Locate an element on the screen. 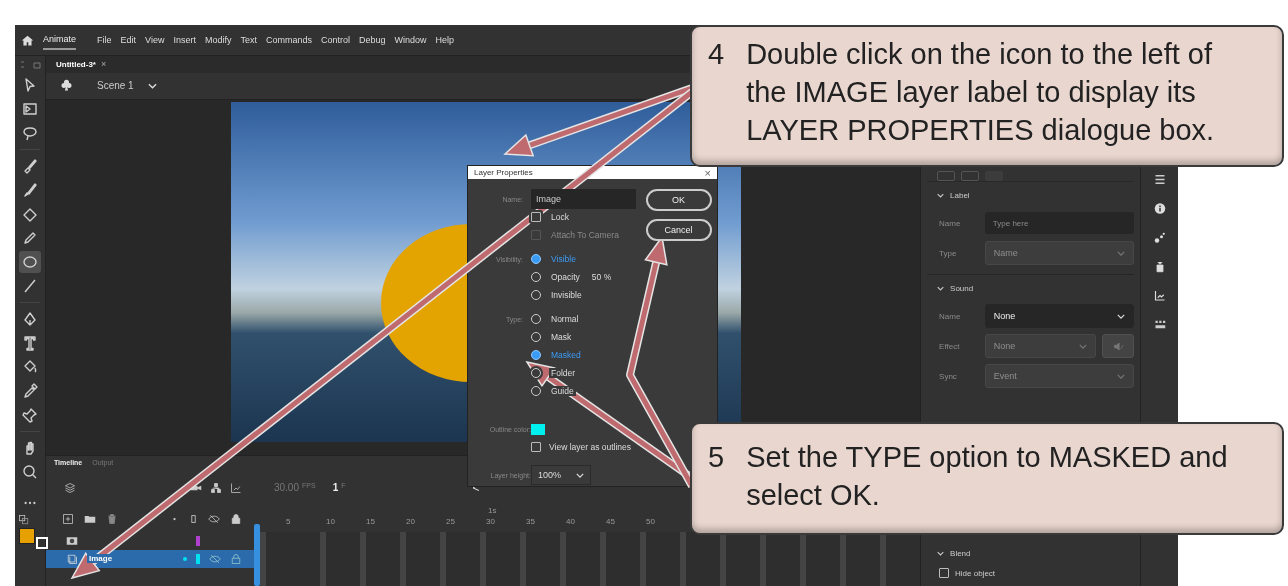 This screenshot has width=1288, height=586. menu-item: Control is located at coordinates (335, 40).